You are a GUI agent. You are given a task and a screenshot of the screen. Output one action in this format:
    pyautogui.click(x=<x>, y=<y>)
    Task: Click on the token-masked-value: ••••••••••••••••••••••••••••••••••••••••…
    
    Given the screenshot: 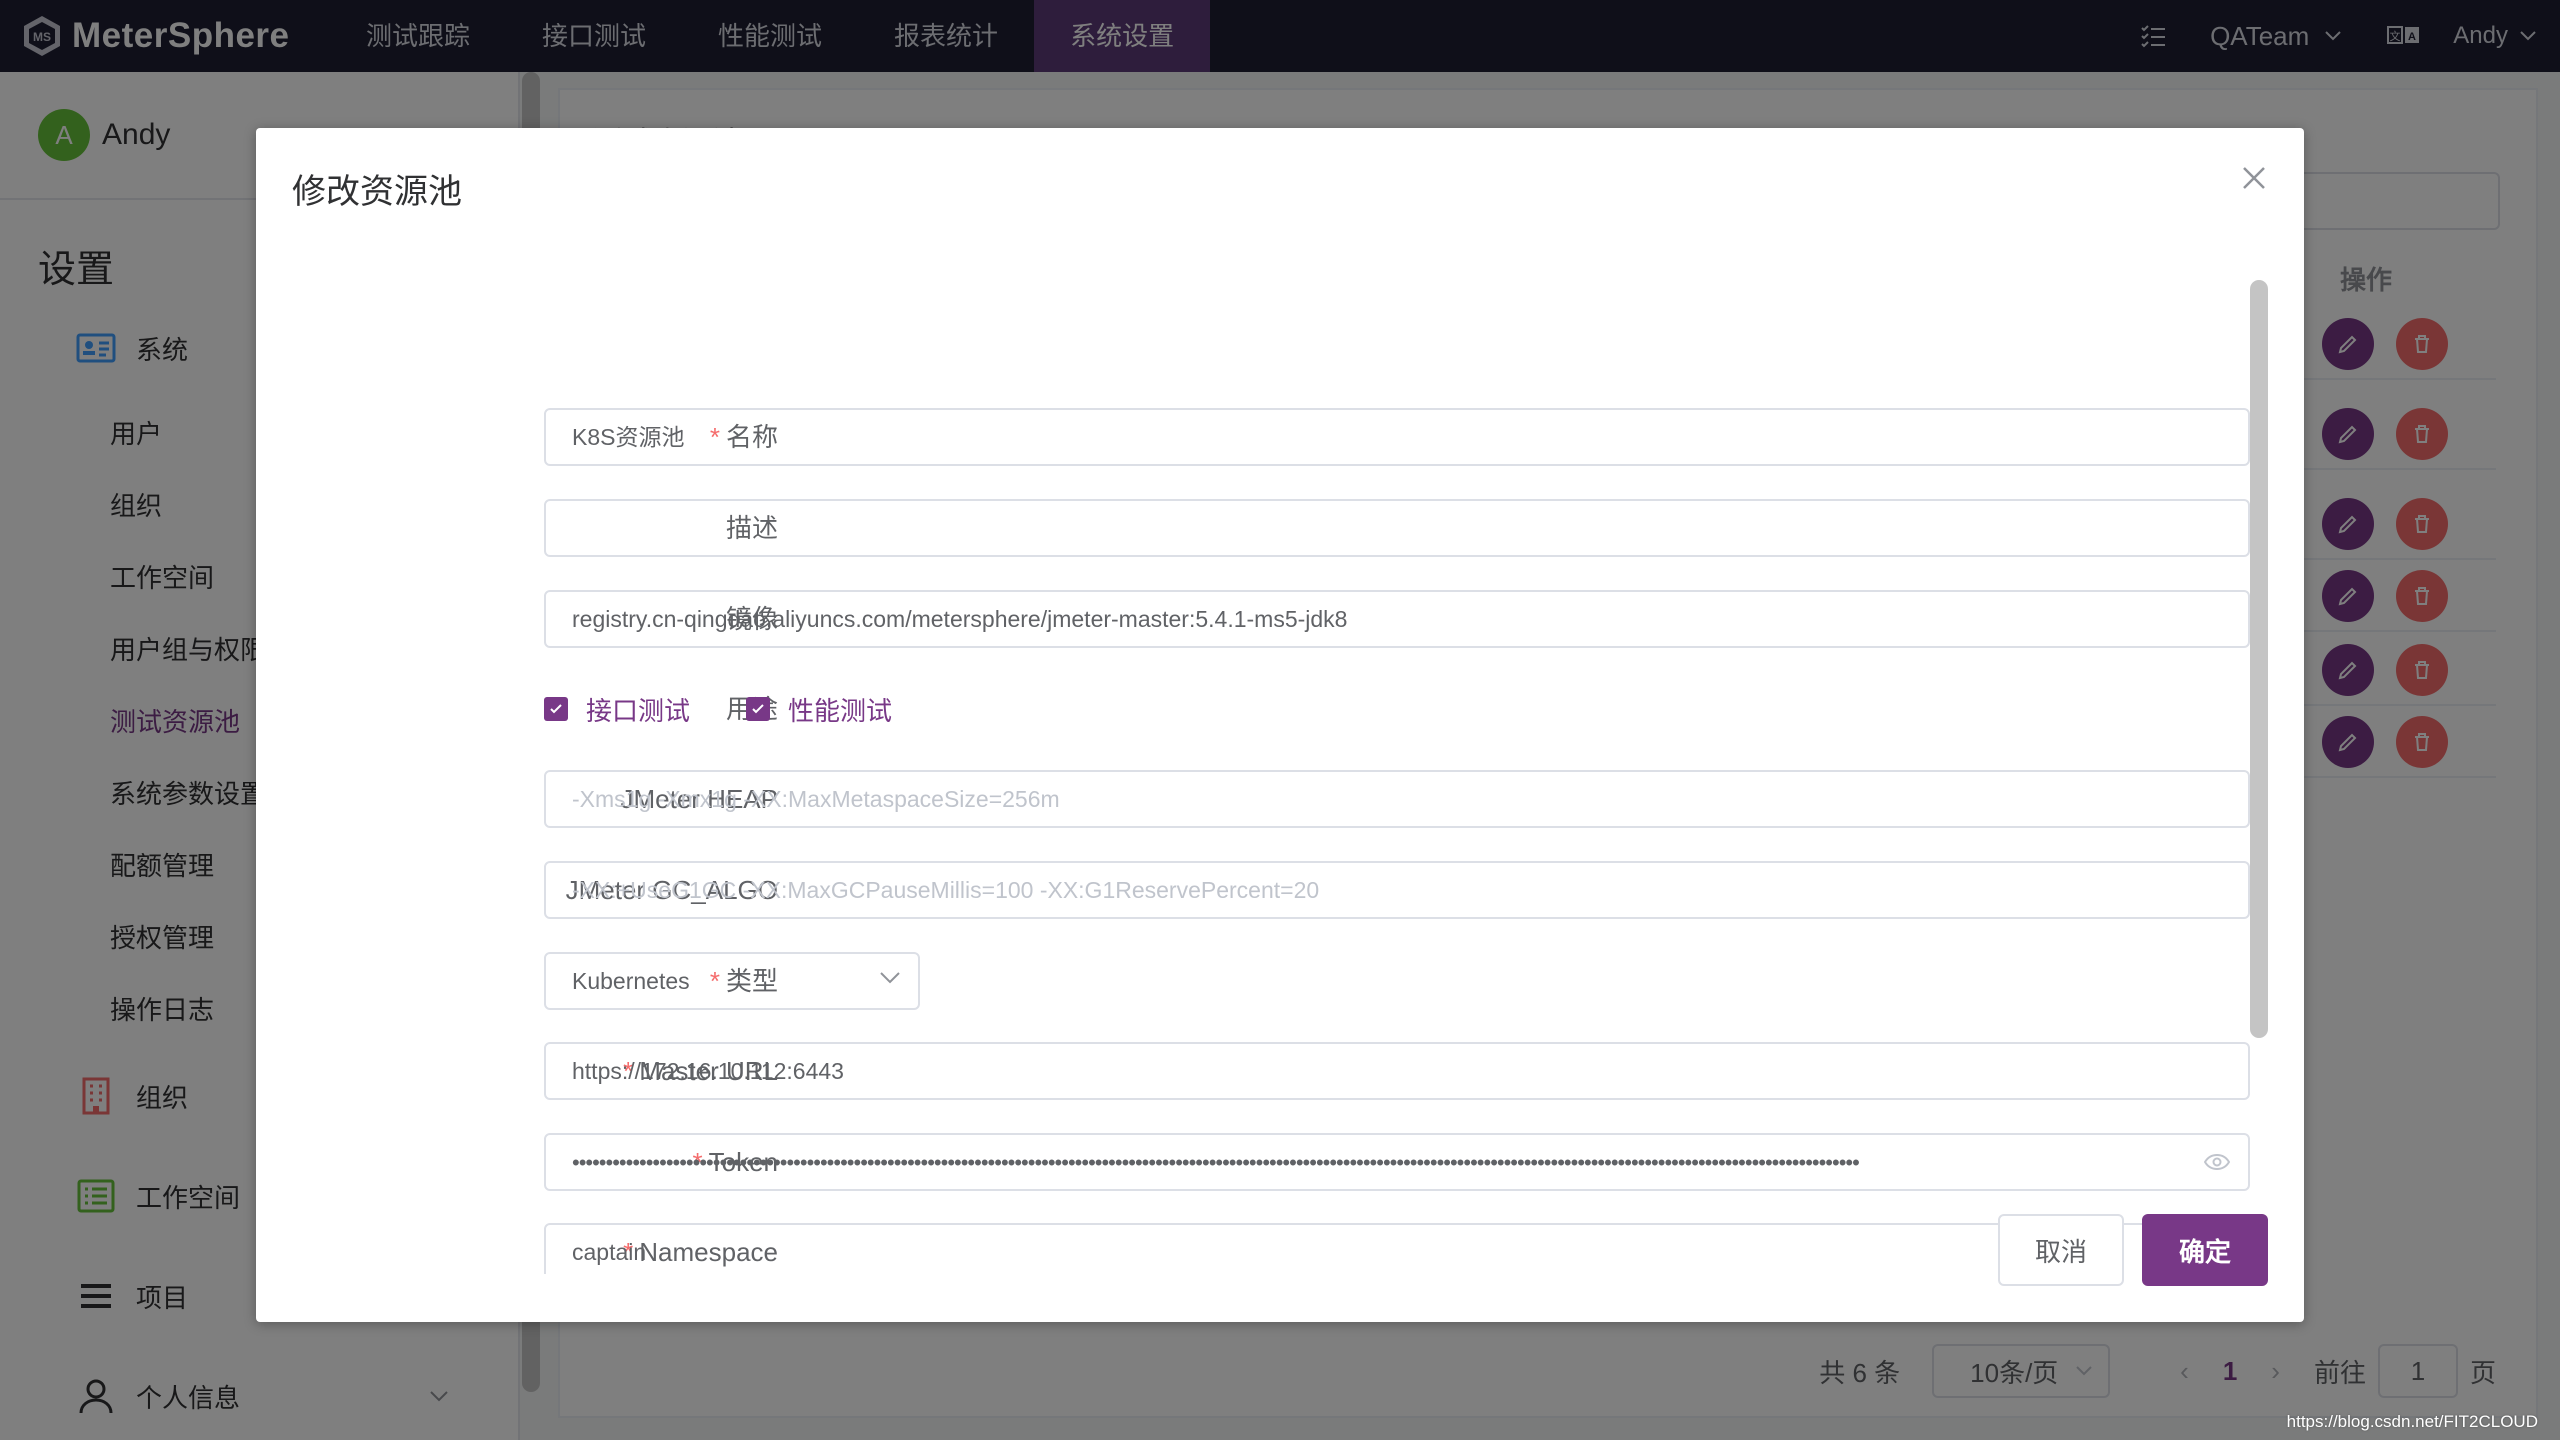 What is the action you would take?
    pyautogui.click(x=1216, y=1162)
    